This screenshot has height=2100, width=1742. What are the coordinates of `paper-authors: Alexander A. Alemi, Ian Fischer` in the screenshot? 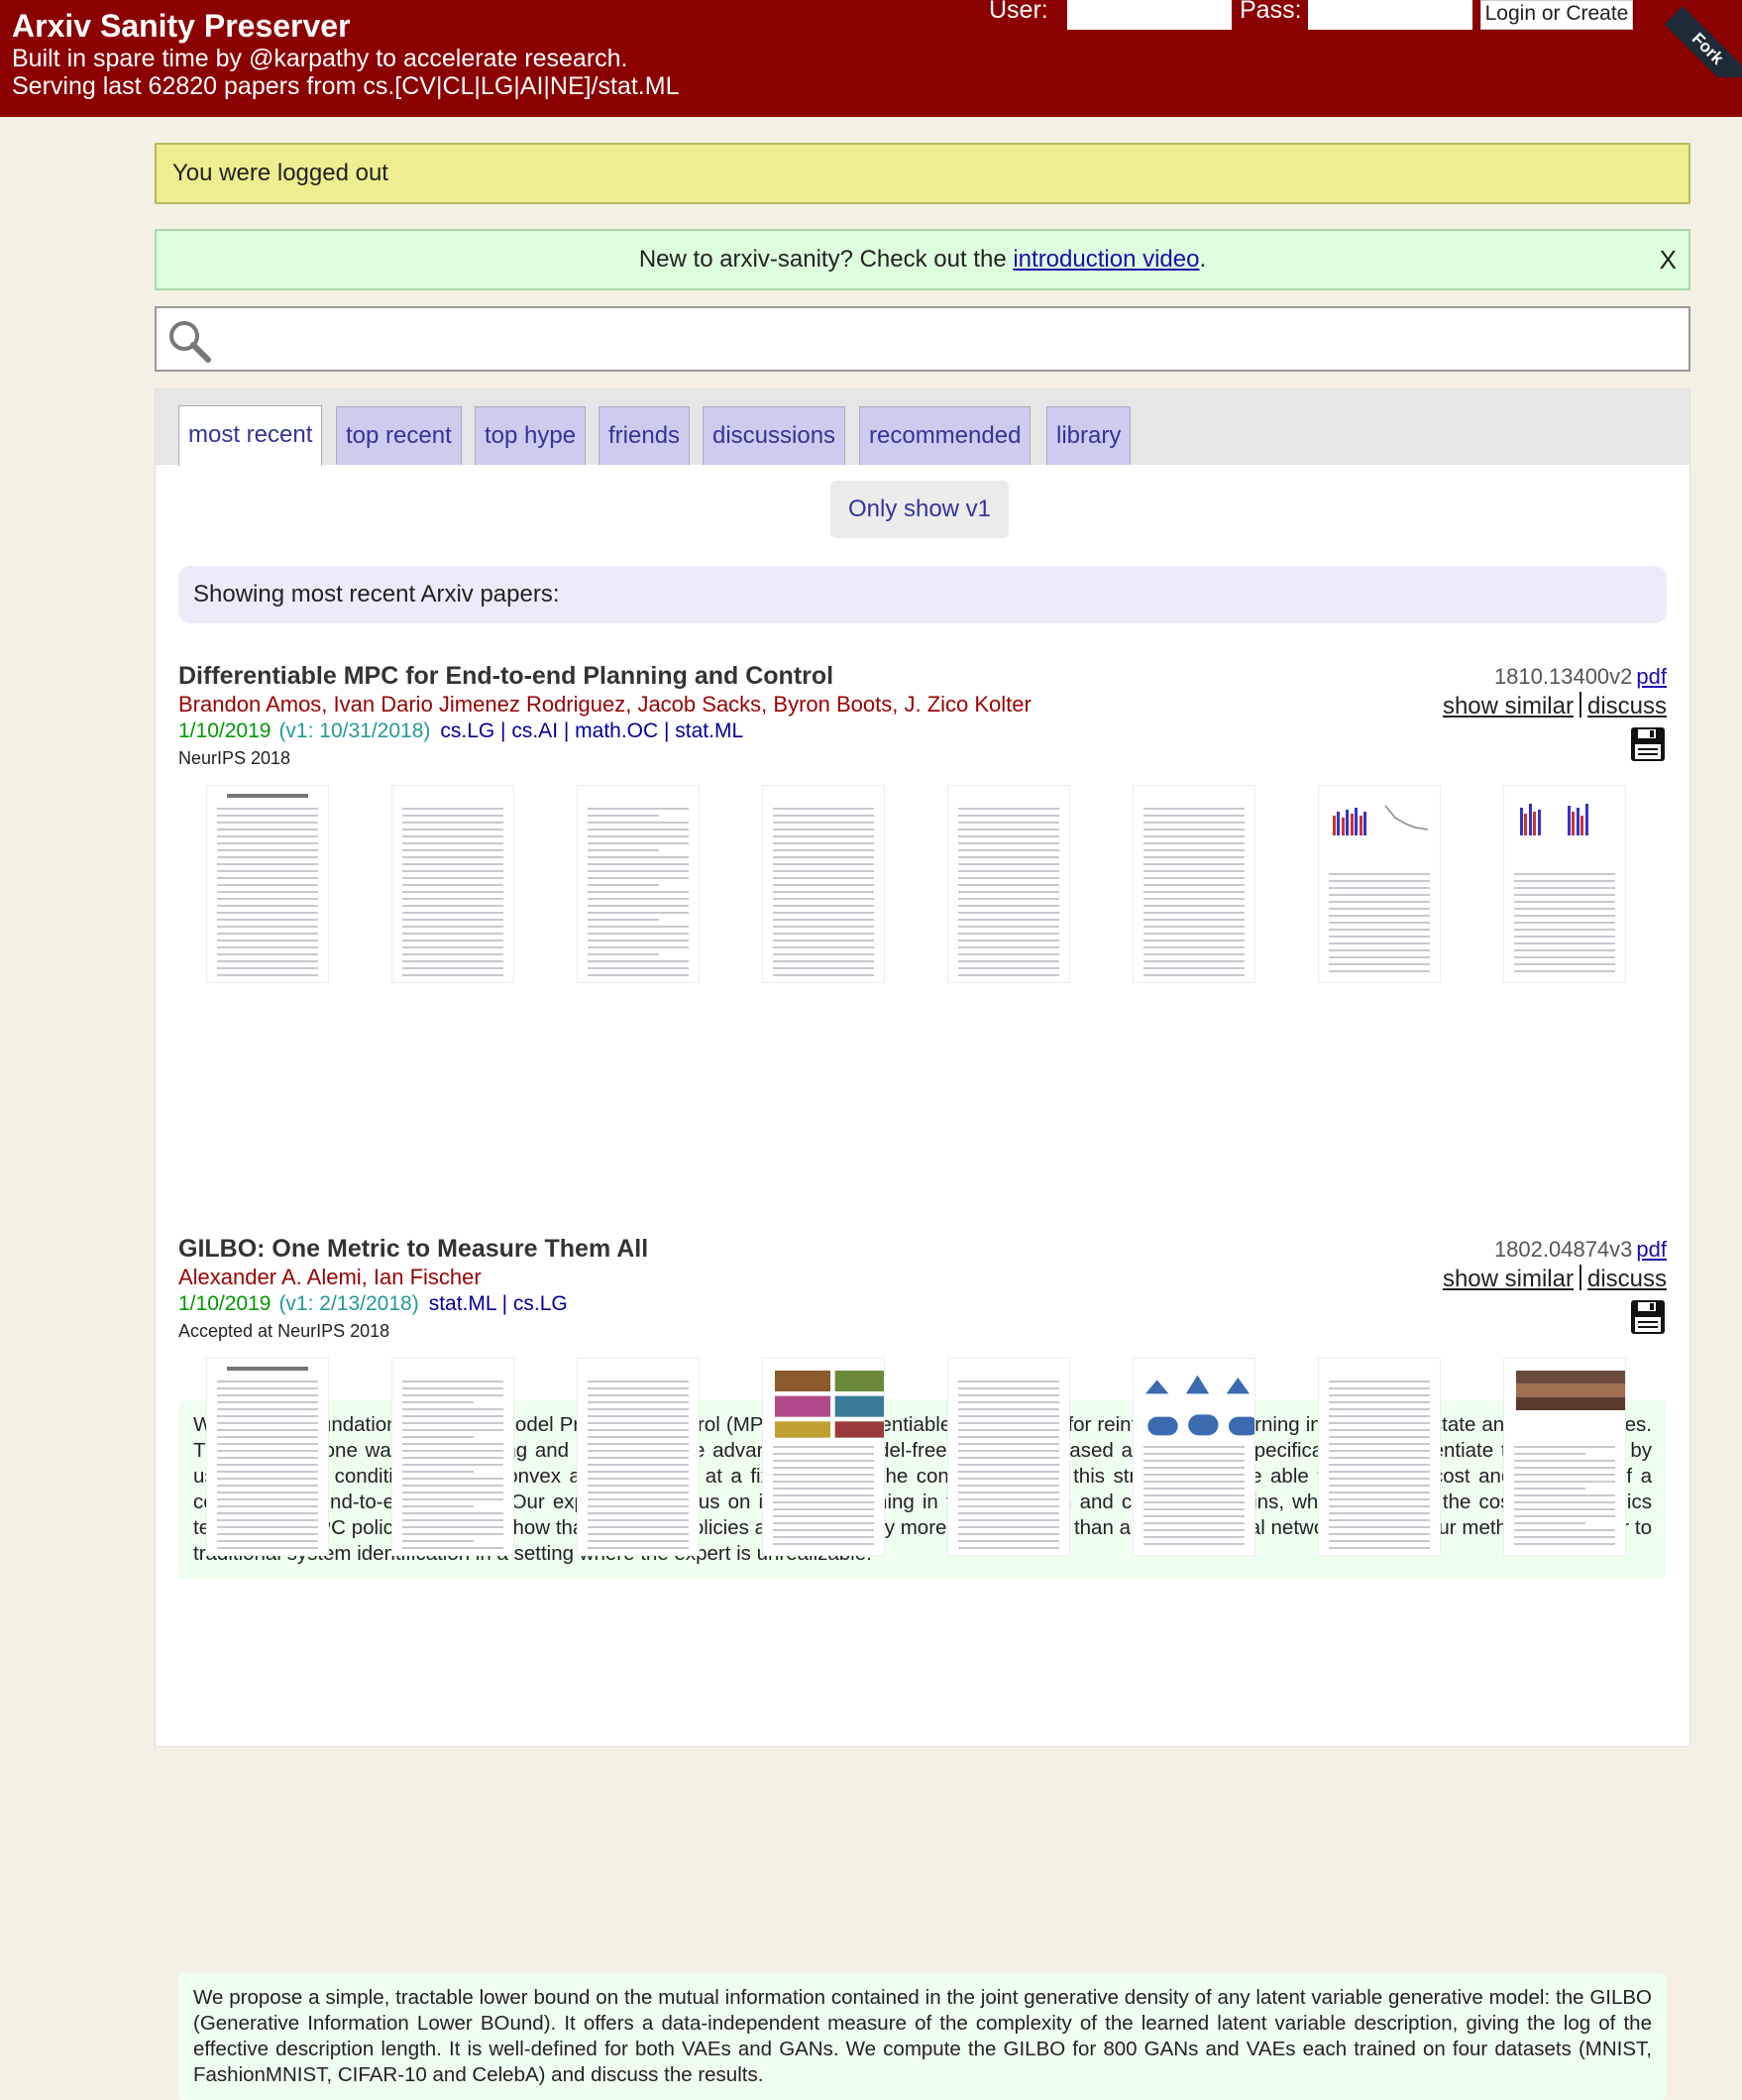 It's located at (330, 1277).